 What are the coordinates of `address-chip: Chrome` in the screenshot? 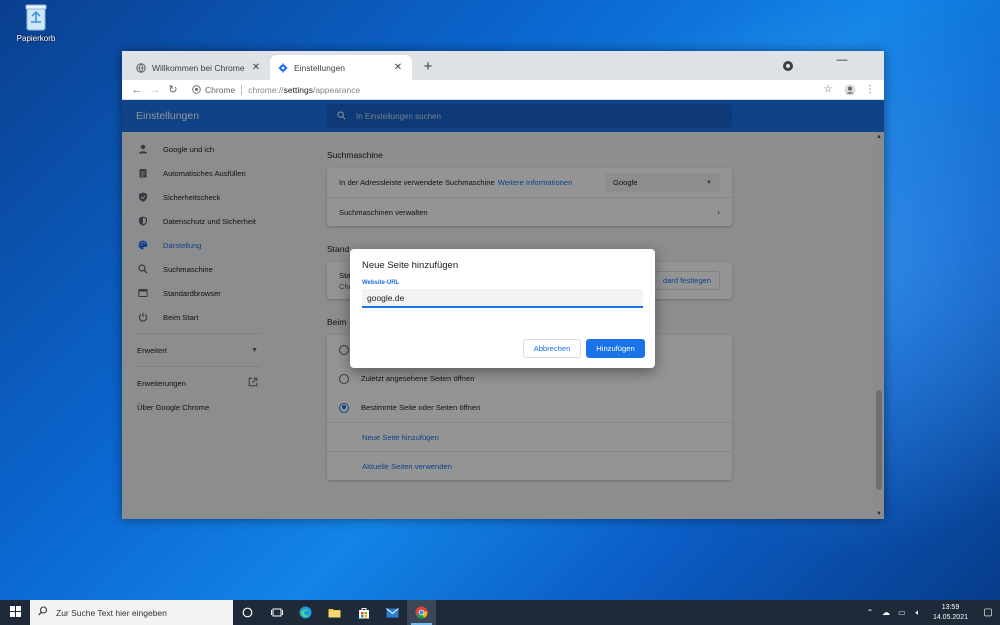 It's located at (220, 90).